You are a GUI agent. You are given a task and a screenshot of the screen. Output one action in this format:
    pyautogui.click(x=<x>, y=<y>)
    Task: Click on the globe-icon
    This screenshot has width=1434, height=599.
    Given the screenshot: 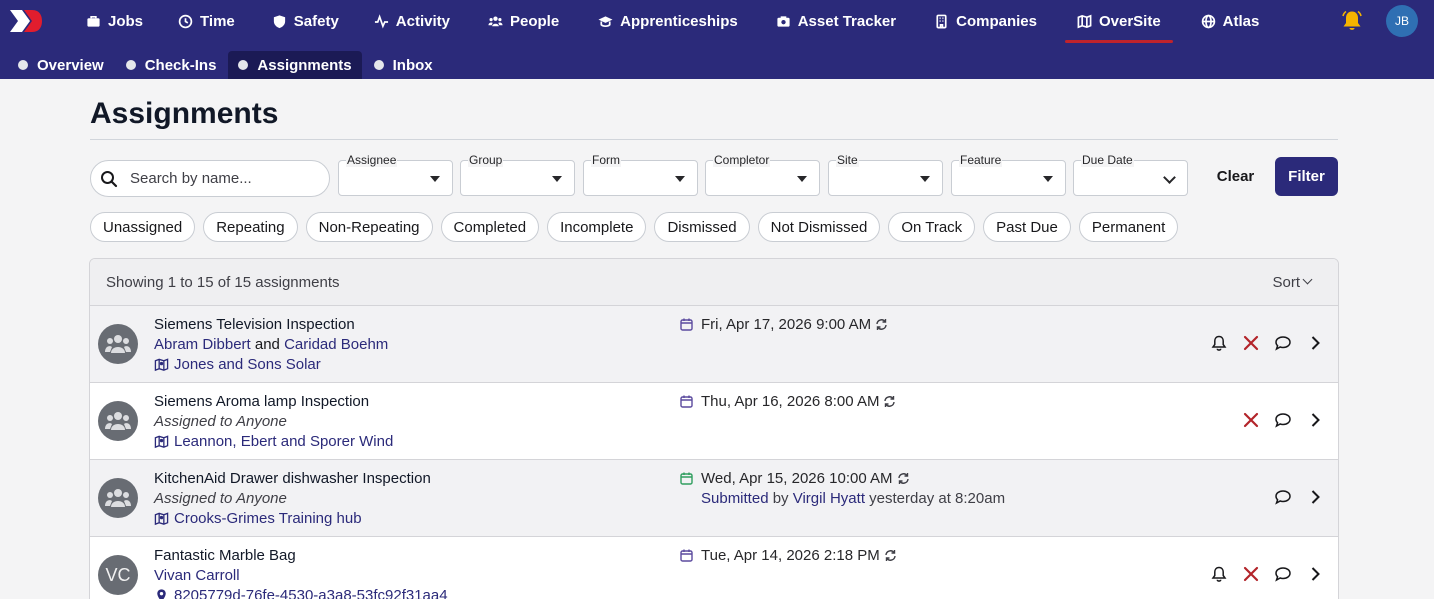 What is the action you would take?
    pyautogui.click(x=1208, y=21)
    